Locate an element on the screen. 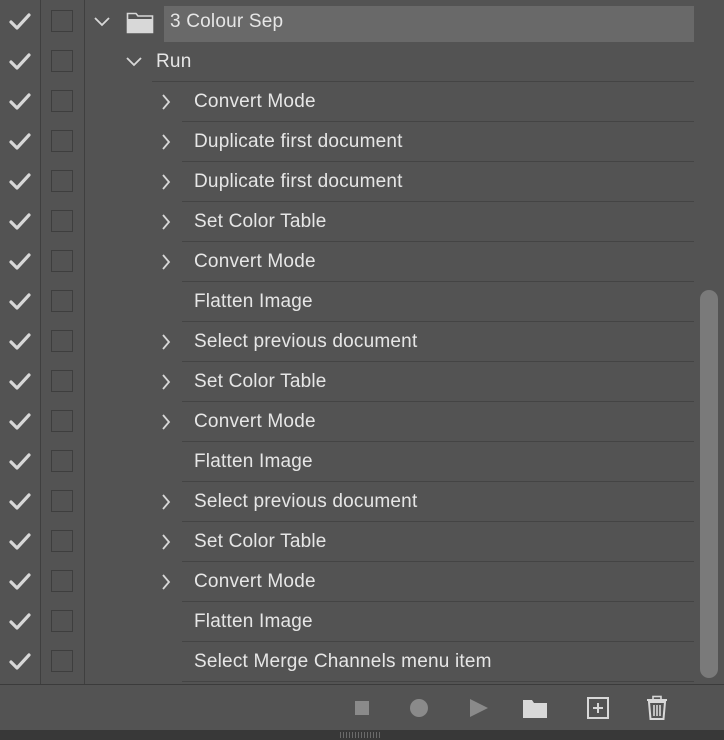  new-set-button is located at coordinates (534, 708).